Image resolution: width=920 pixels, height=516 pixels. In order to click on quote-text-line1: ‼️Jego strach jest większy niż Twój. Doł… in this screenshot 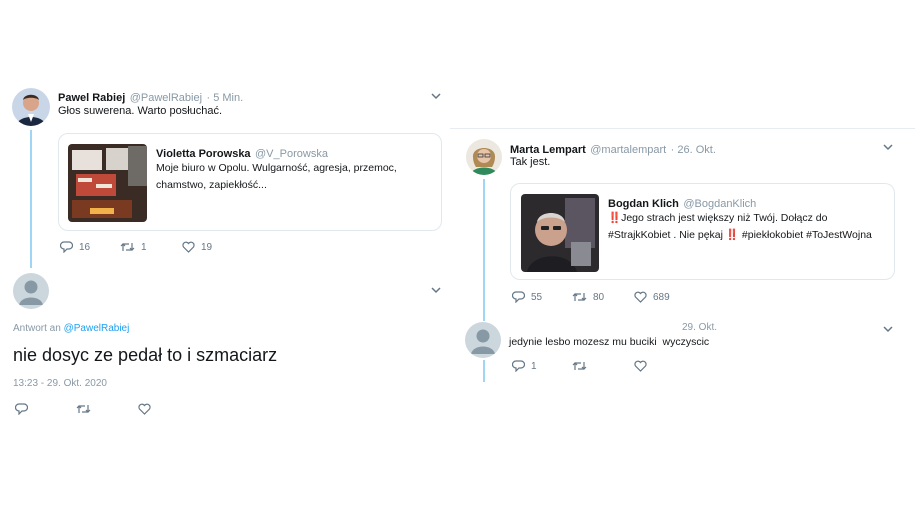, I will do `click(740, 218)`.